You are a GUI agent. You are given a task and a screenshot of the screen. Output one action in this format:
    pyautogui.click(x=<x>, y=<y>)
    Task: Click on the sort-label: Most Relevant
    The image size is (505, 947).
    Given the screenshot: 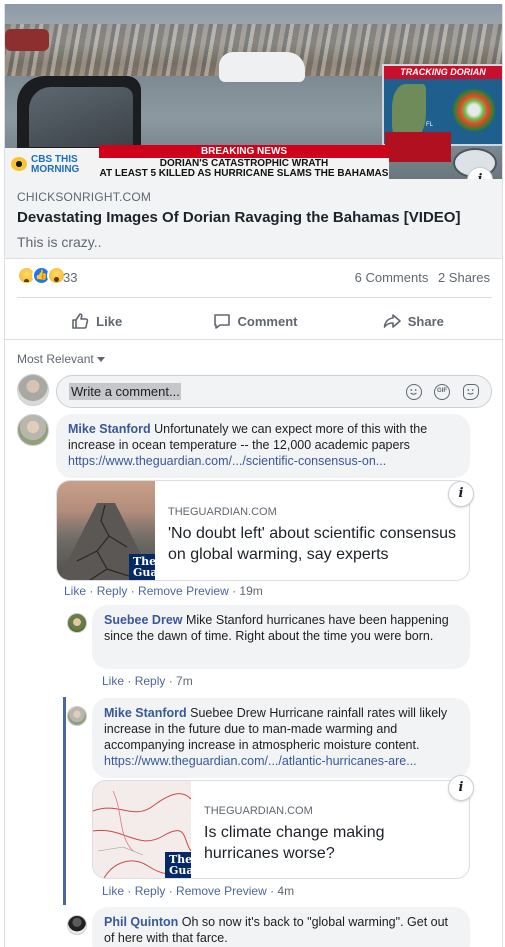 What is the action you would take?
    pyautogui.click(x=55, y=359)
    